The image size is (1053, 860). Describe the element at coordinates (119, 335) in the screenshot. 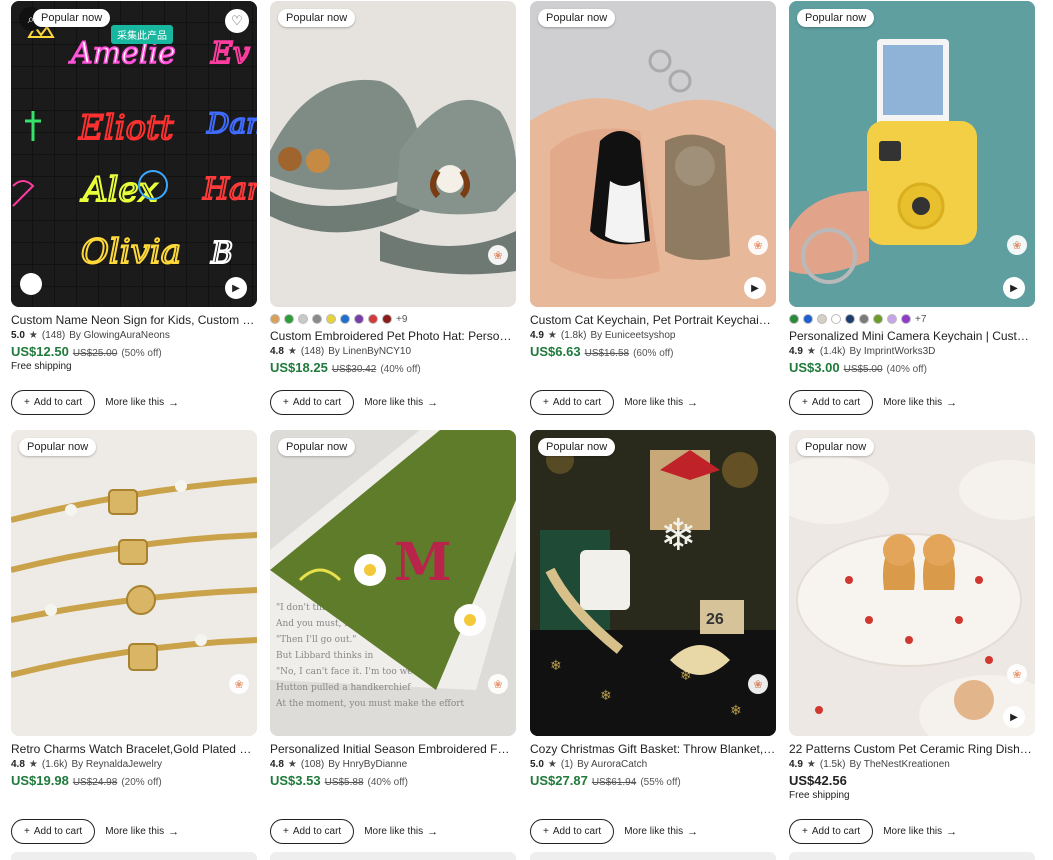

I see `seller-name: By GlowingAuraNeons` at that location.